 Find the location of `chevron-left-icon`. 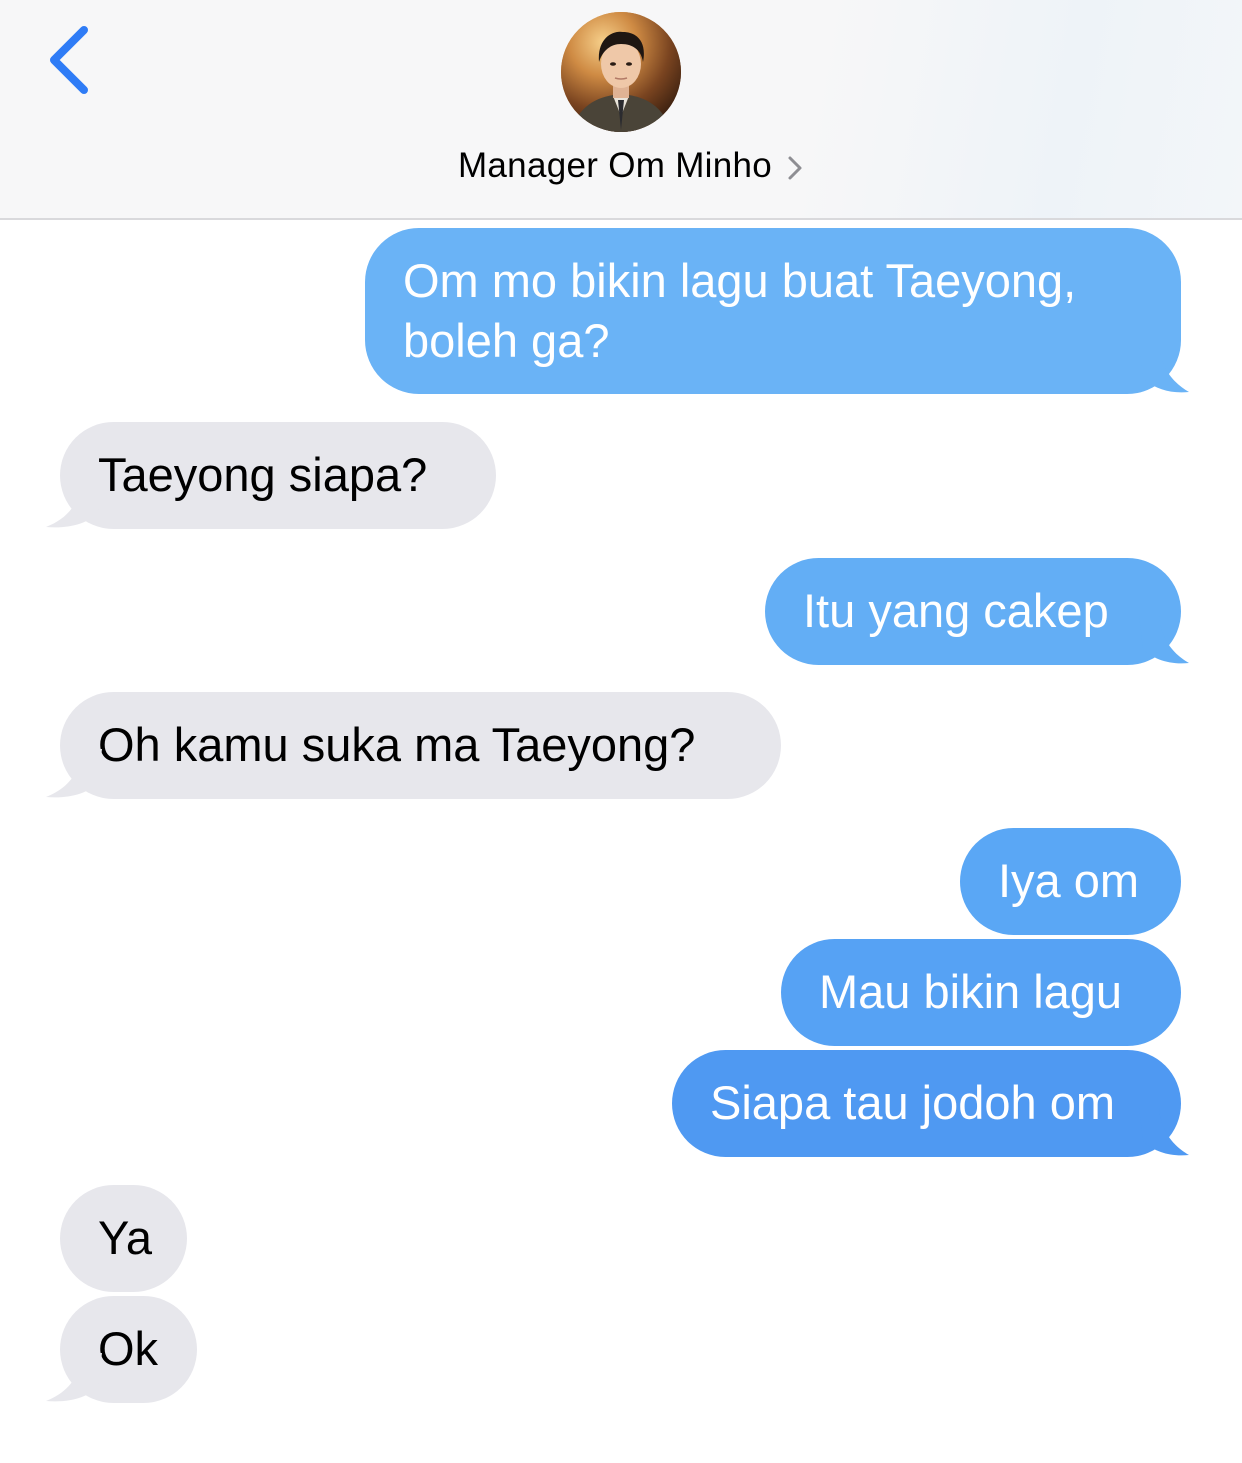

chevron-left-icon is located at coordinates (69, 60).